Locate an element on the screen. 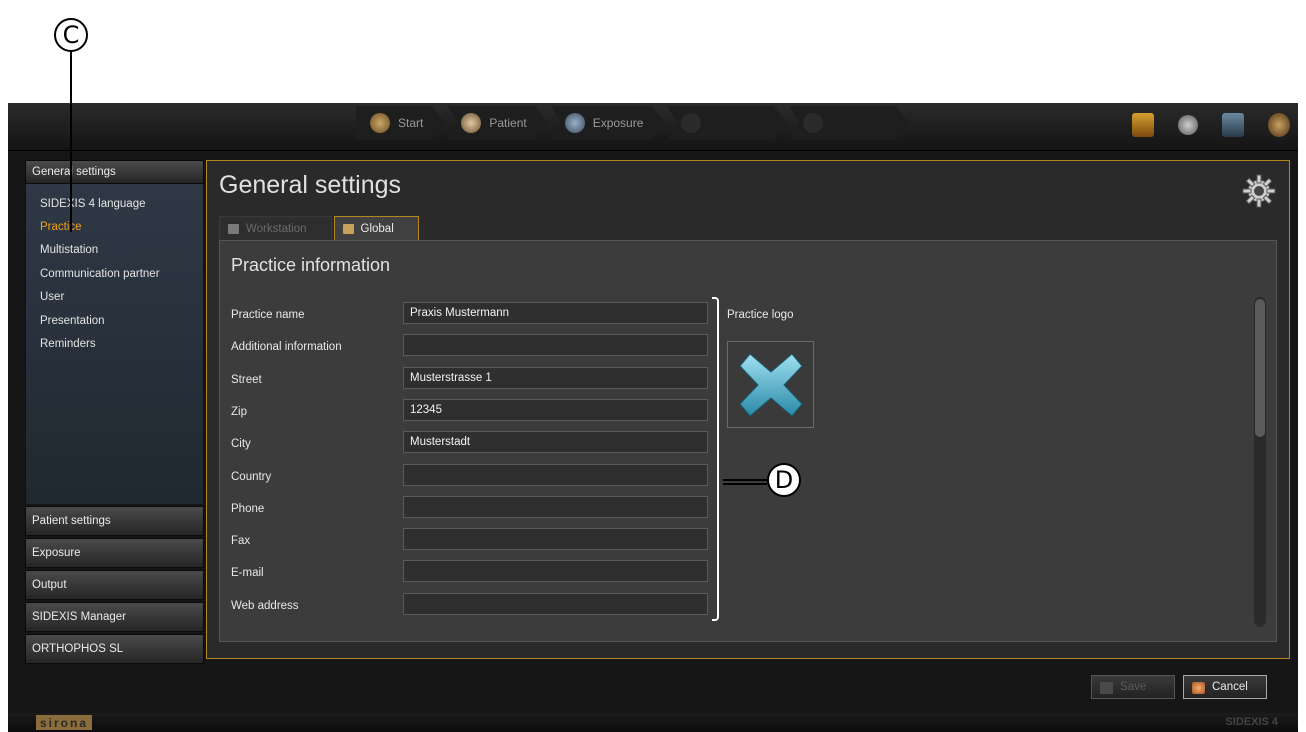 The width and height of the screenshot is (1306, 732). remove-logo-icon is located at coordinates (771, 385).